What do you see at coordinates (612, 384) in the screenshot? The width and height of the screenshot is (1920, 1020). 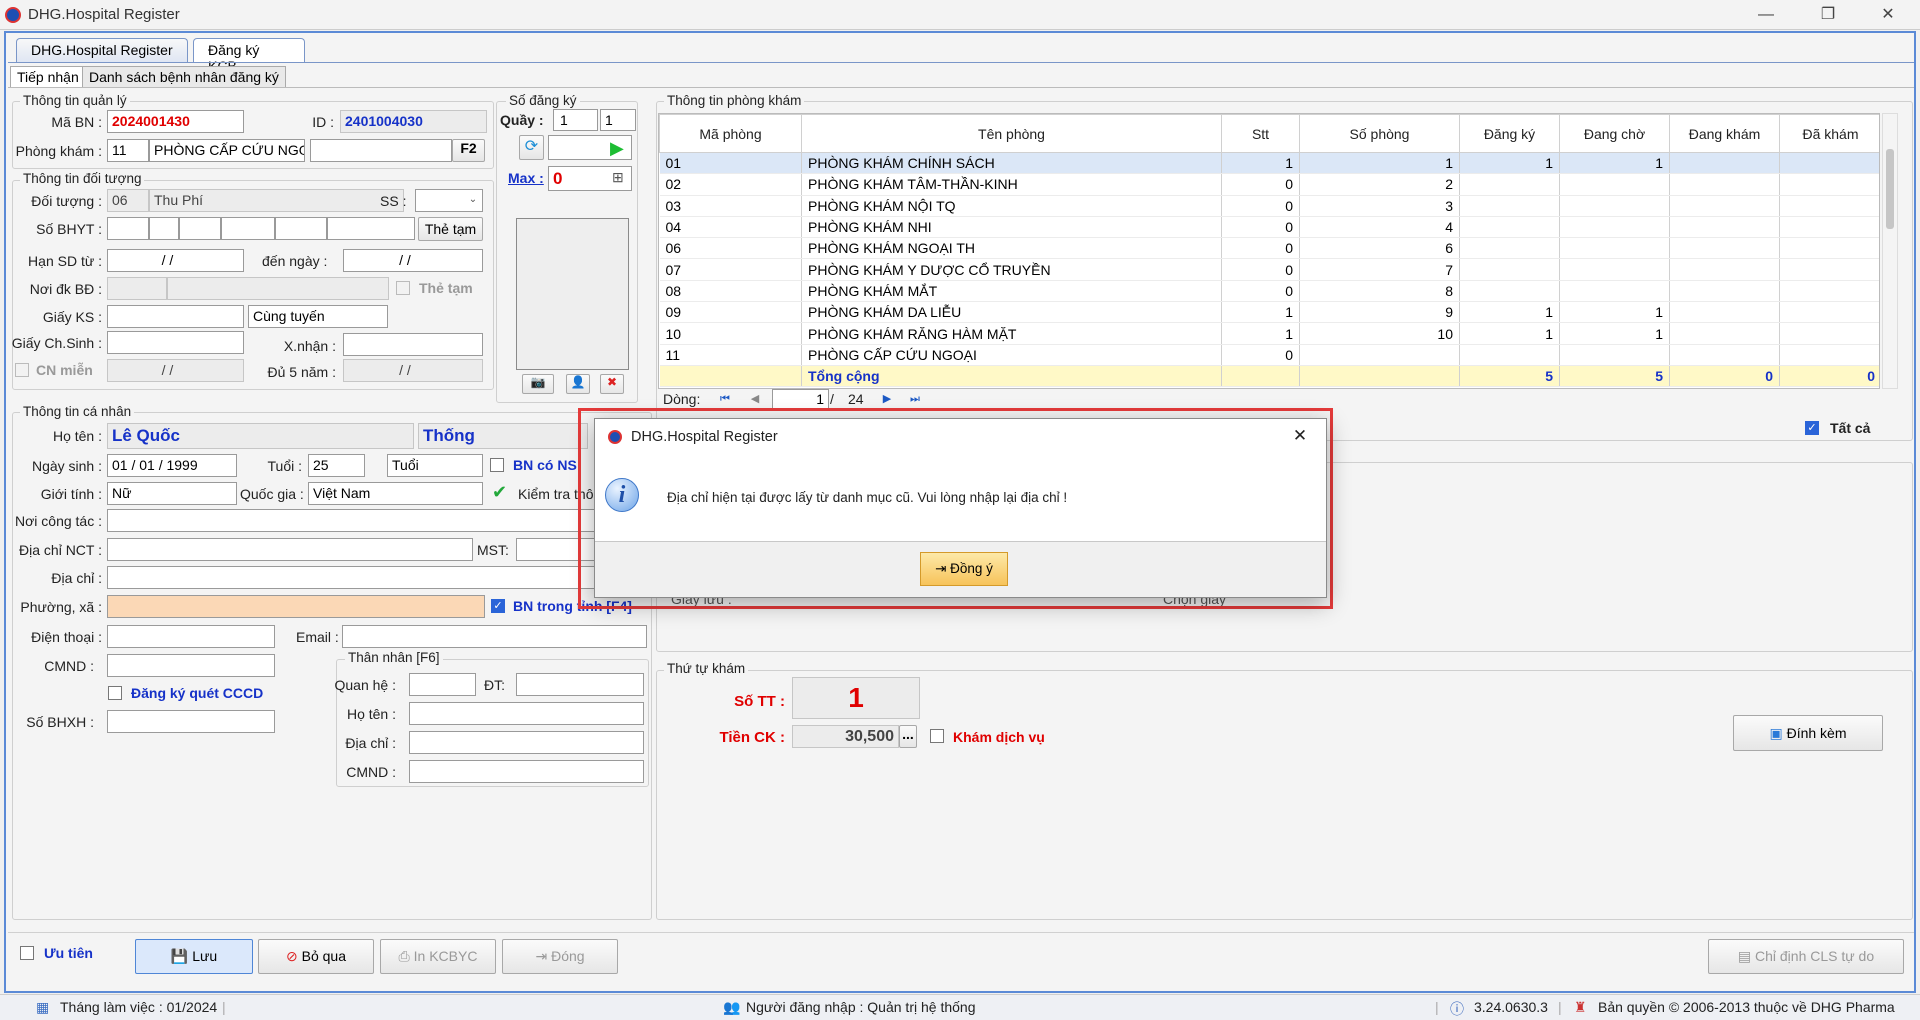 I see `delete-photo-icon: ✖` at bounding box center [612, 384].